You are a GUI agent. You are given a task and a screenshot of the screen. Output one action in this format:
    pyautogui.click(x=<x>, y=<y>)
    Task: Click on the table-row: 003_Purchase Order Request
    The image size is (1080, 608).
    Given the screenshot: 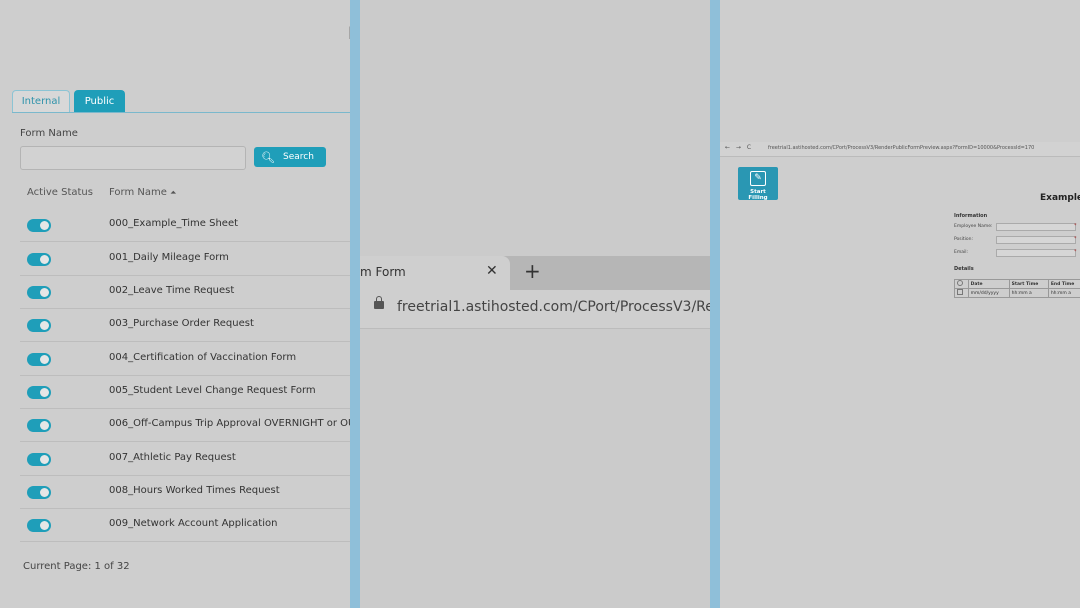 What is the action you would take?
    pyautogui.click(x=185, y=325)
    